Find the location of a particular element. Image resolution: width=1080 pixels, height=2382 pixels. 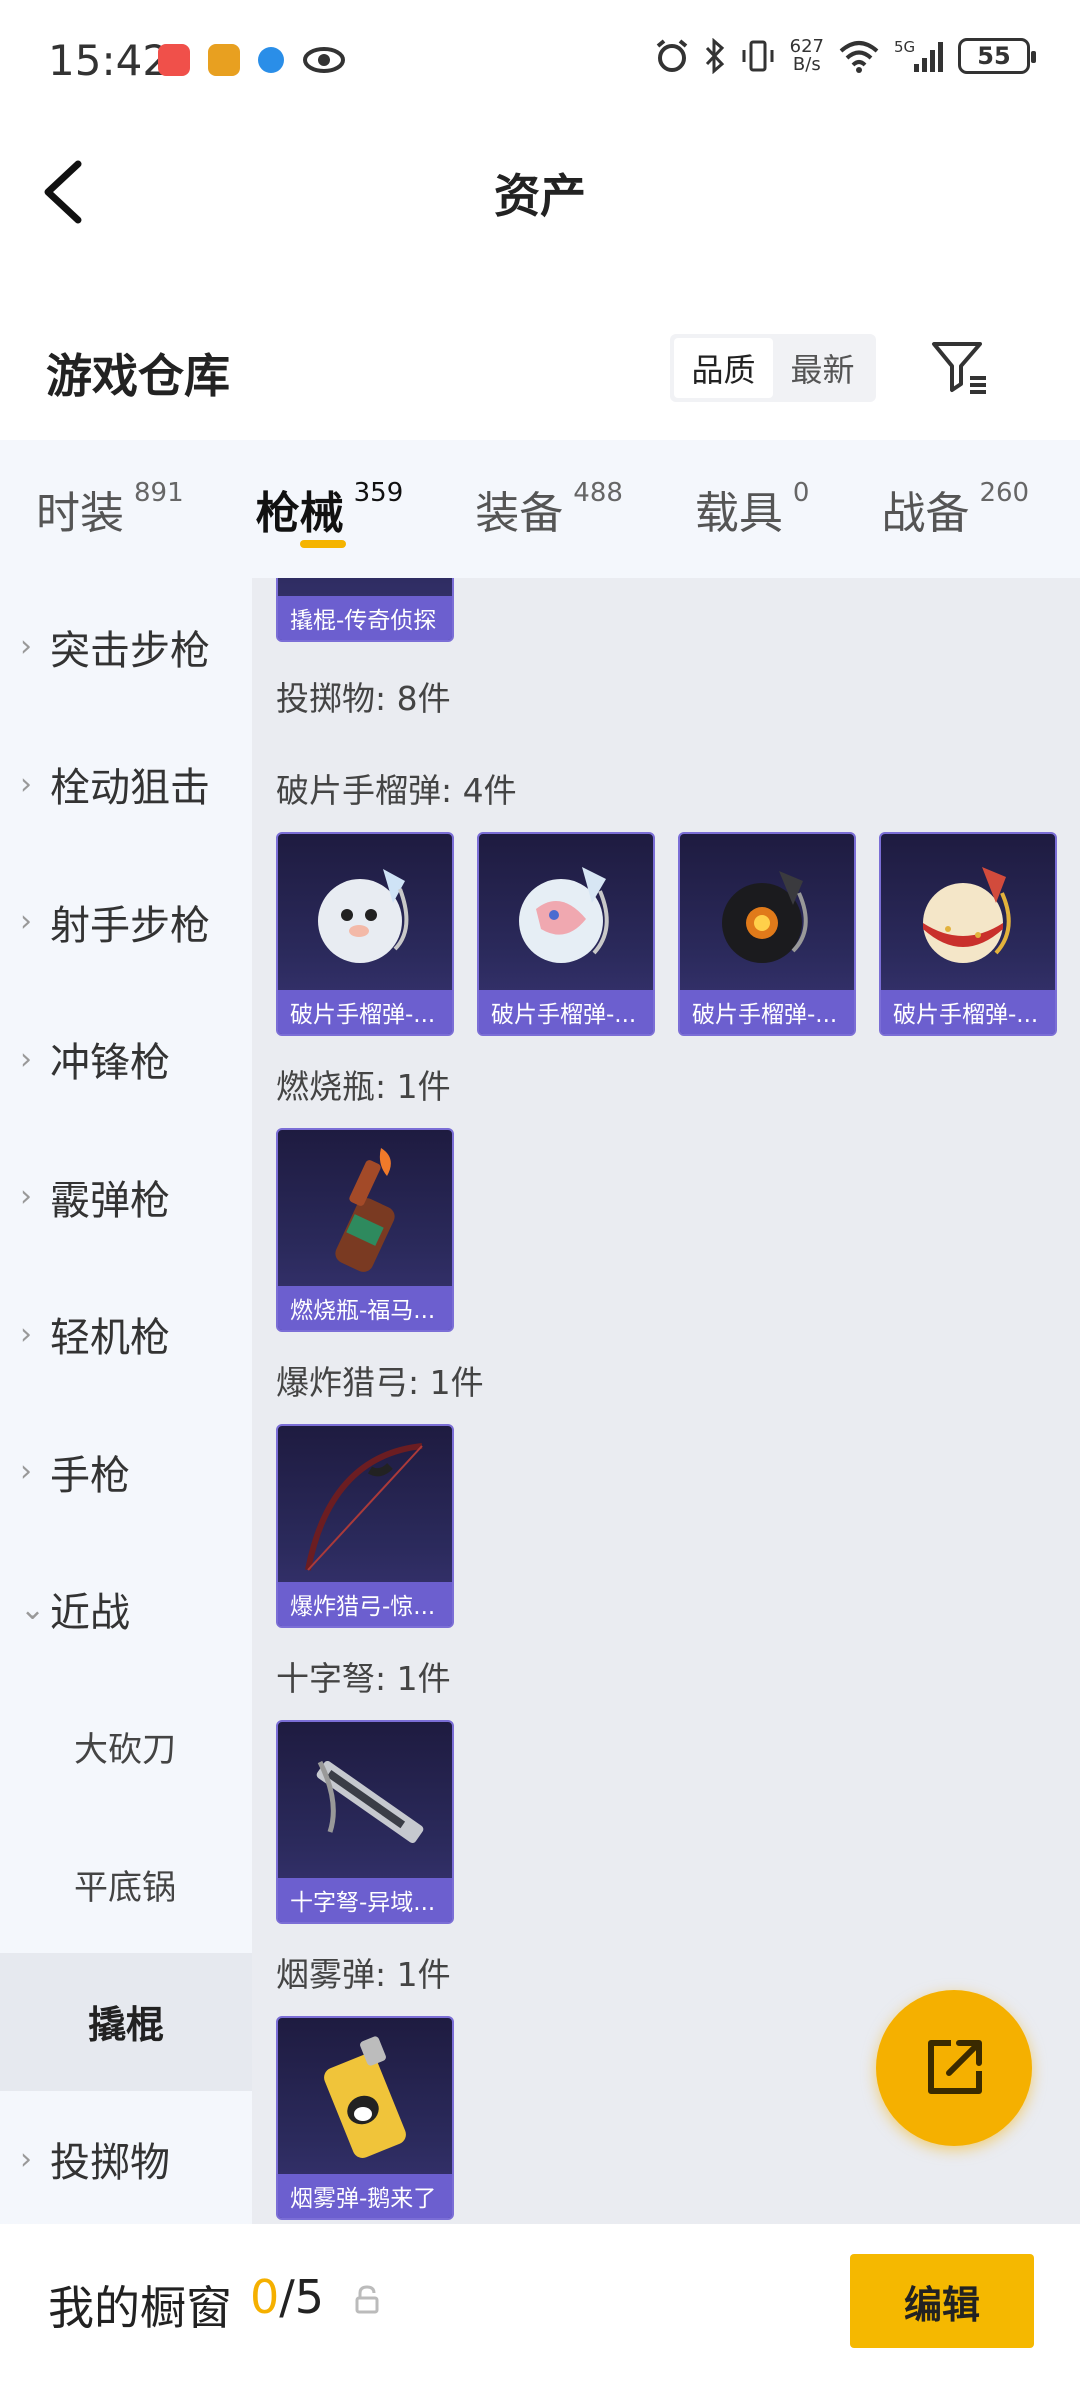

sidebar-subitem-machete: 大砍刀 is located at coordinates (126, 1747).